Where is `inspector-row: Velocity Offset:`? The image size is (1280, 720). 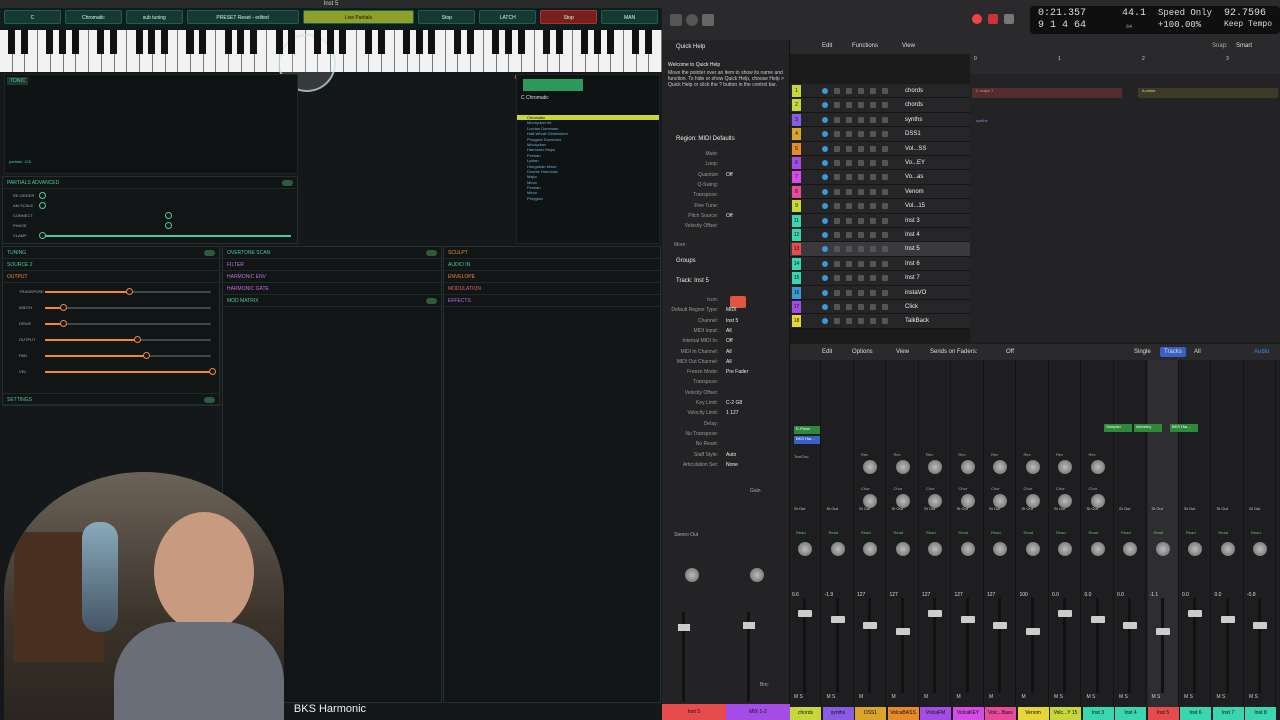
inspector-row: Velocity Offset: is located at coordinates (723, 226).